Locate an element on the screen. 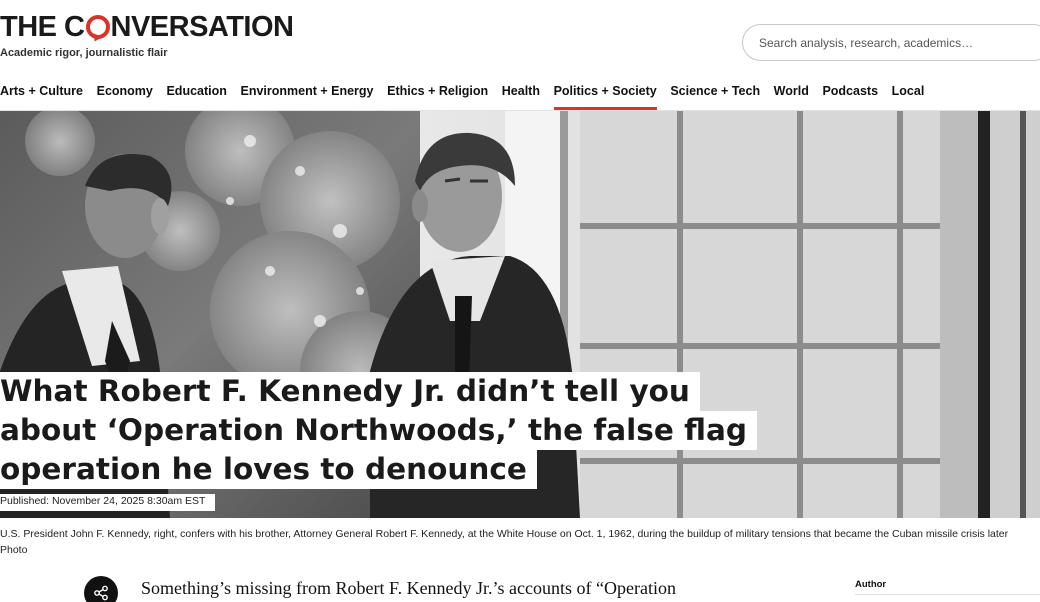  nav-item-health: Health is located at coordinates (521, 97).